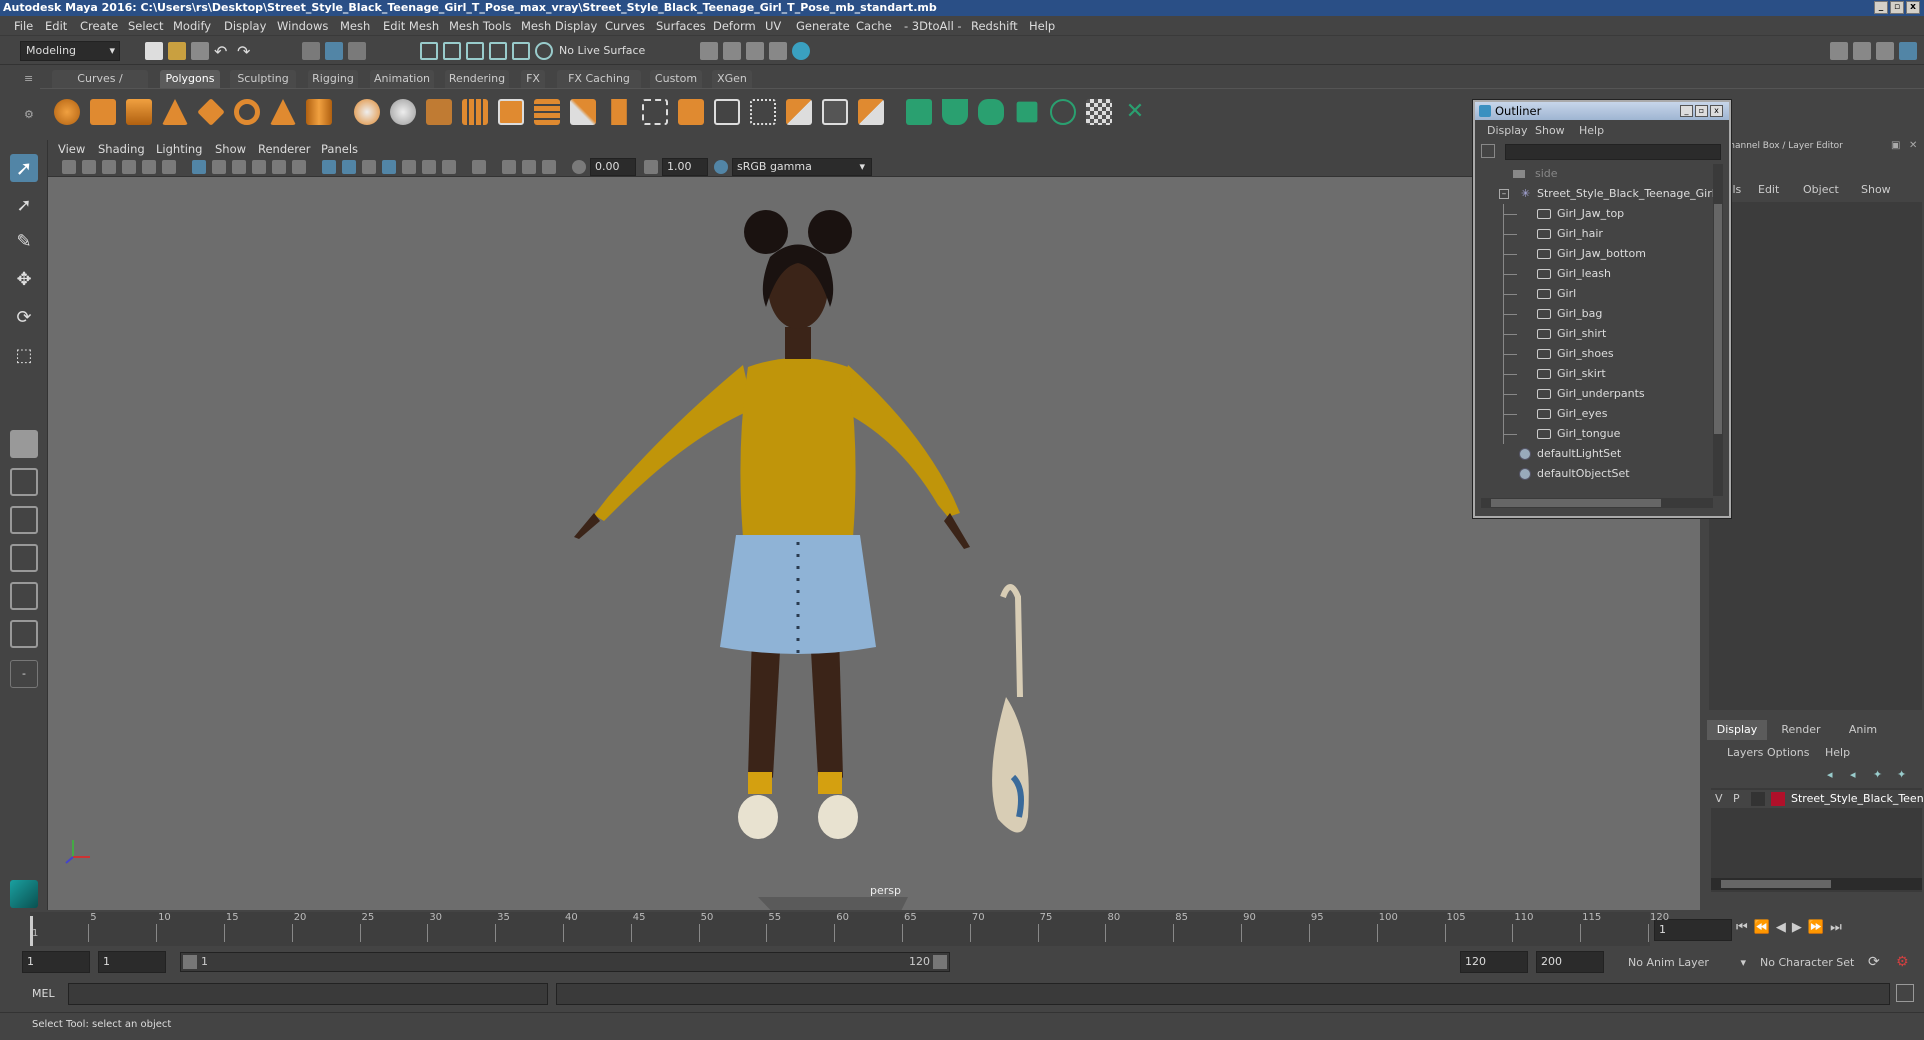  I want to click on snap-curve-icon, so click(452, 51).